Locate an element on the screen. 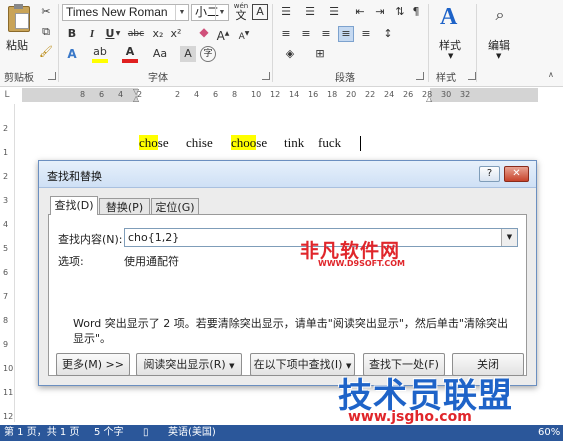 The image size is (563, 441). tab-replace: 替换(P) is located at coordinates (124, 206).